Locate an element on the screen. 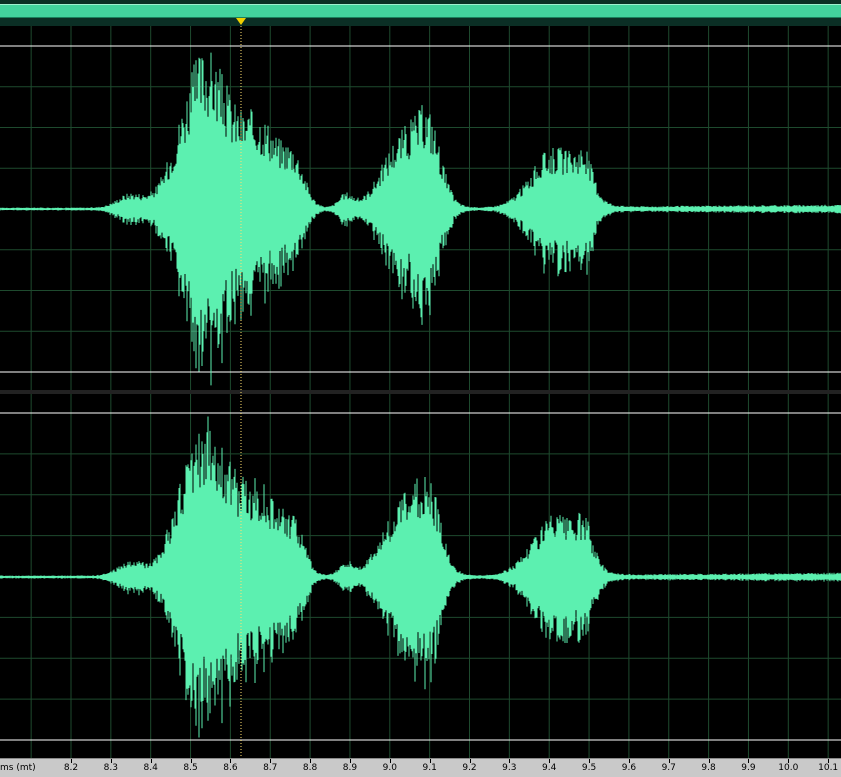 The width and height of the screenshot is (841, 777). overview-bar is located at coordinates (420, 13).